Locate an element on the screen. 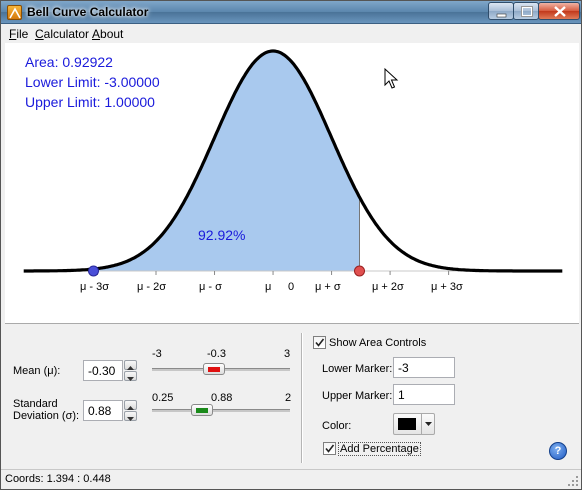 The height and width of the screenshot is (490, 582). menu-about: About is located at coordinates (107, 34).